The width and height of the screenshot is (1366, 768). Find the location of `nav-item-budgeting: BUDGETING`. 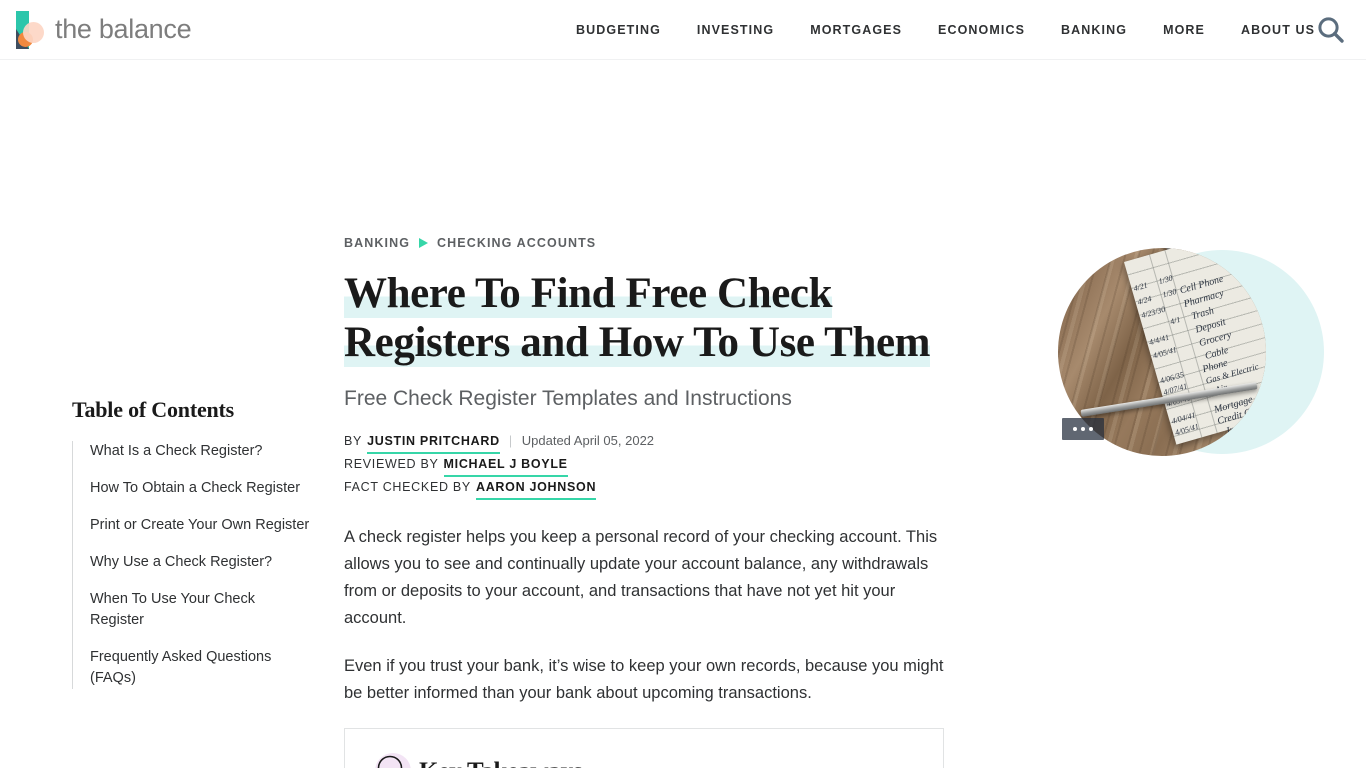

nav-item-budgeting: BUDGETING is located at coordinates (618, 30).